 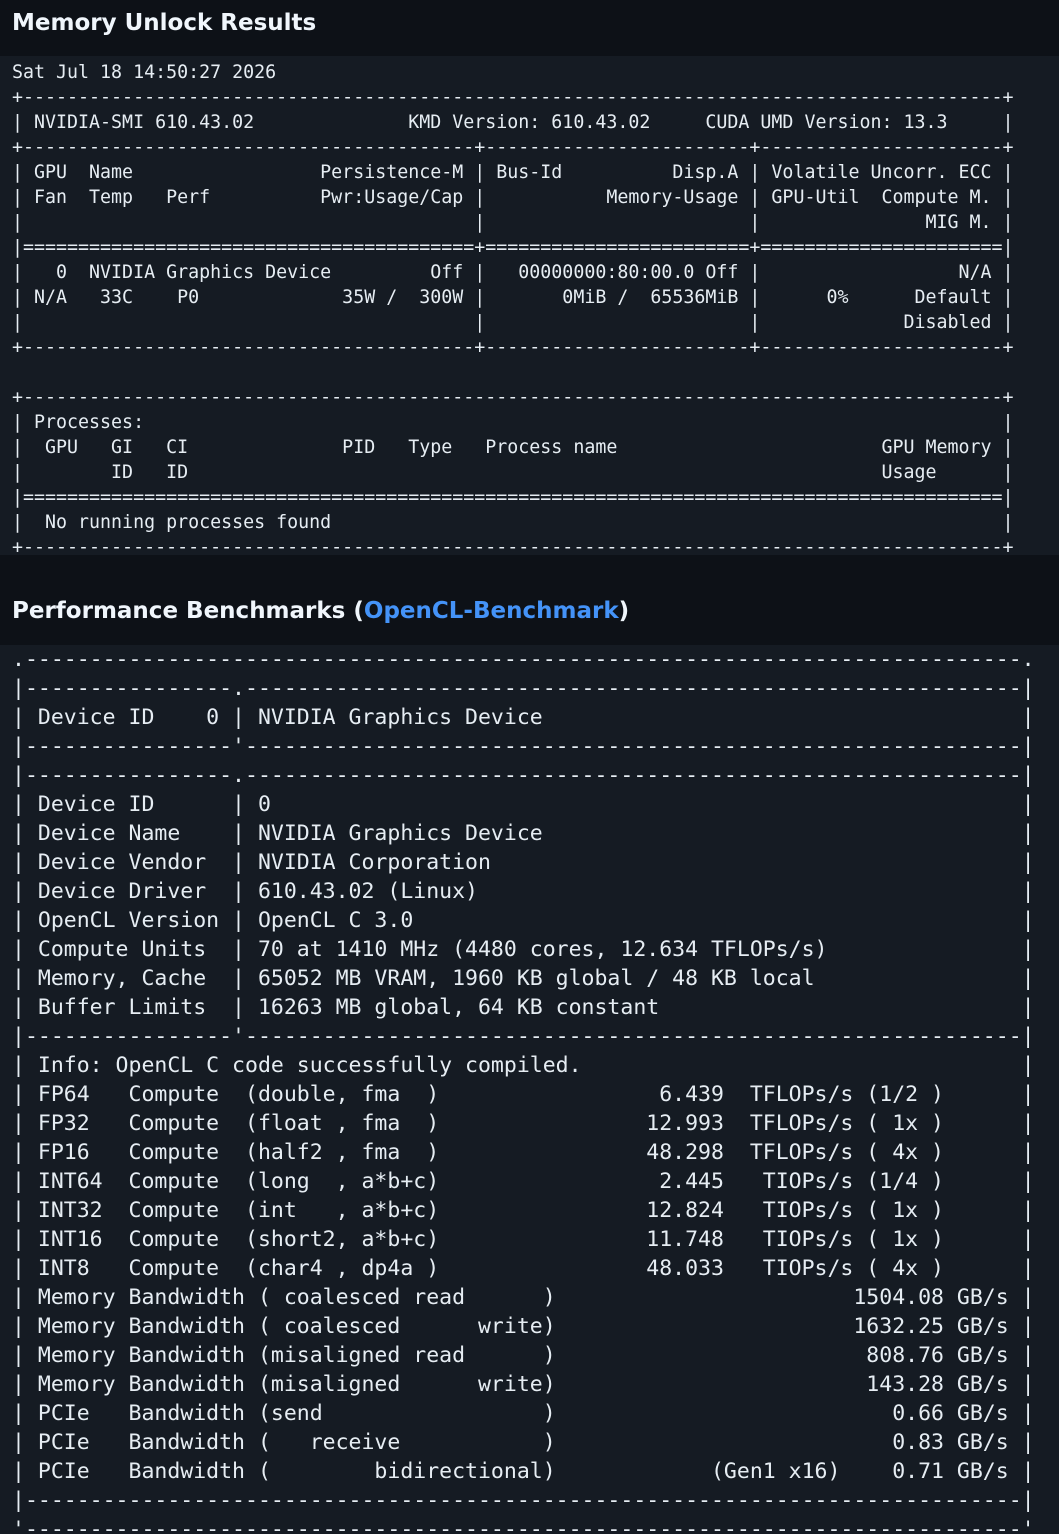 I want to click on opencl-benchmark-link: OpenCL-Benchmark, so click(x=491, y=611).